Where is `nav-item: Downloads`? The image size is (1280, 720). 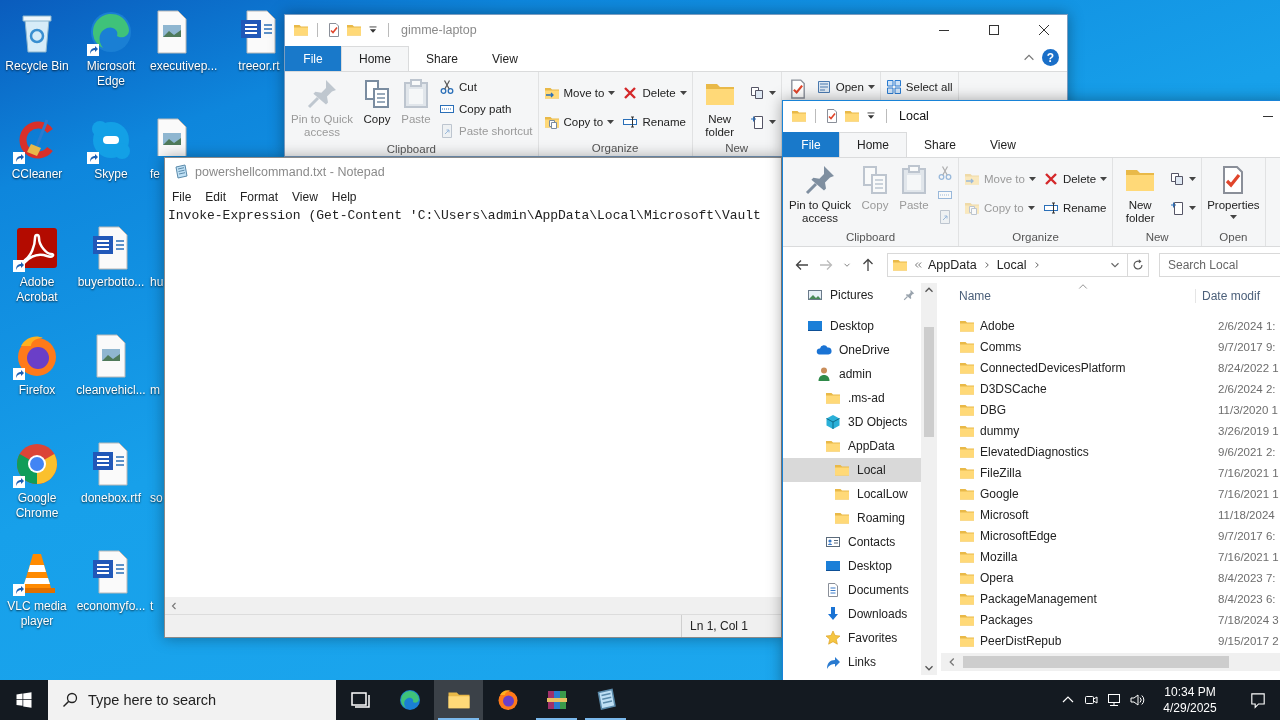
nav-item: Downloads is located at coordinates (852, 614).